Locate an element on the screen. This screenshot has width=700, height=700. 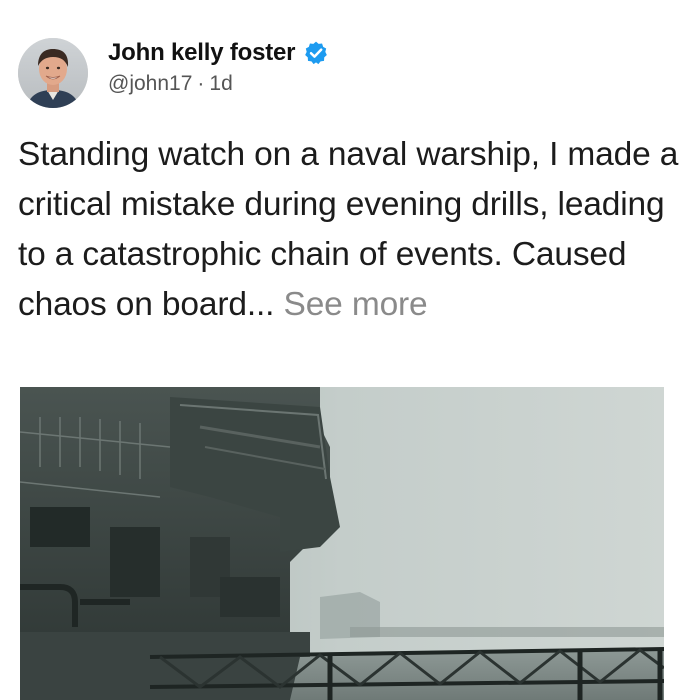
verified-badge-icon is located at coordinates (316, 53).